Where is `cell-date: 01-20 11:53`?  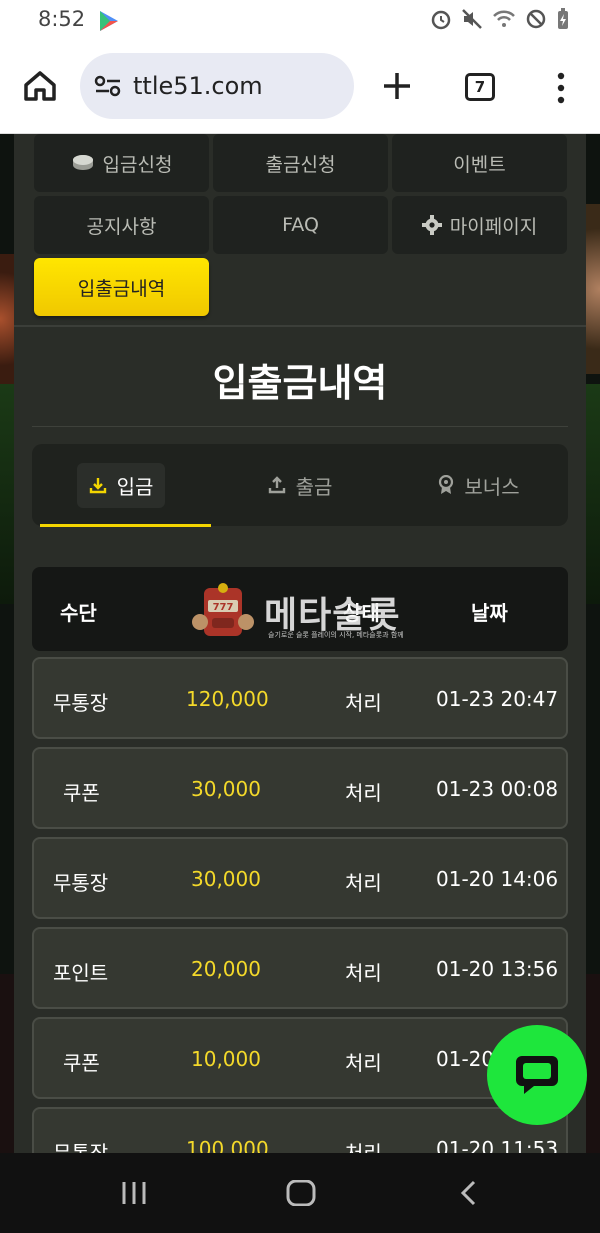
cell-date: 01-20 11:53 is located at coordinates (497, 1145).